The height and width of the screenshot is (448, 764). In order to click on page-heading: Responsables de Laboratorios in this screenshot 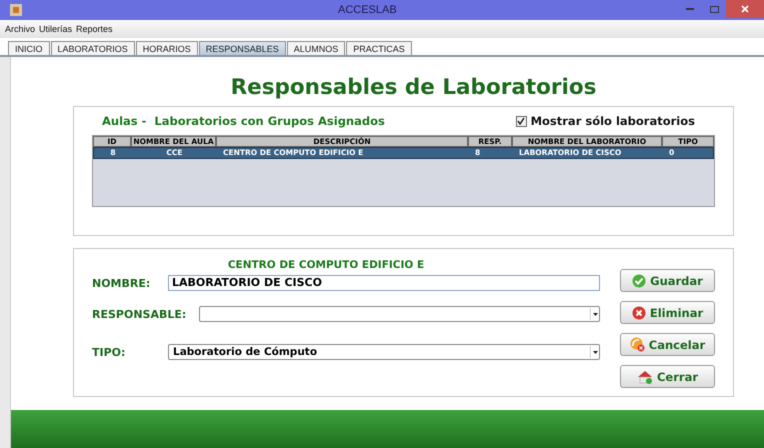, I will do `click(414, 88)`.